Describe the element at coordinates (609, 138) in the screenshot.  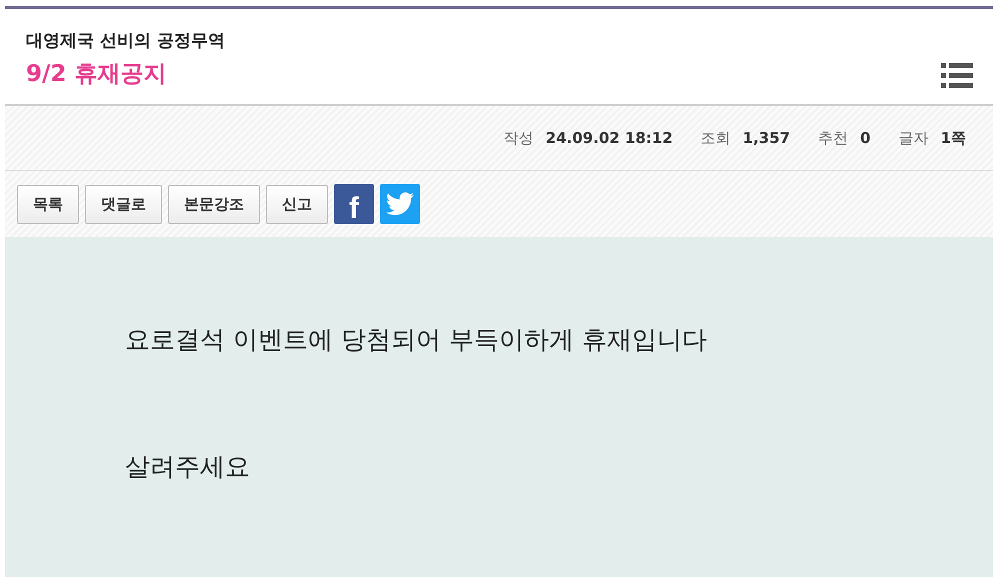
I see `meta-value: 24.09.02 18:12` at that location.